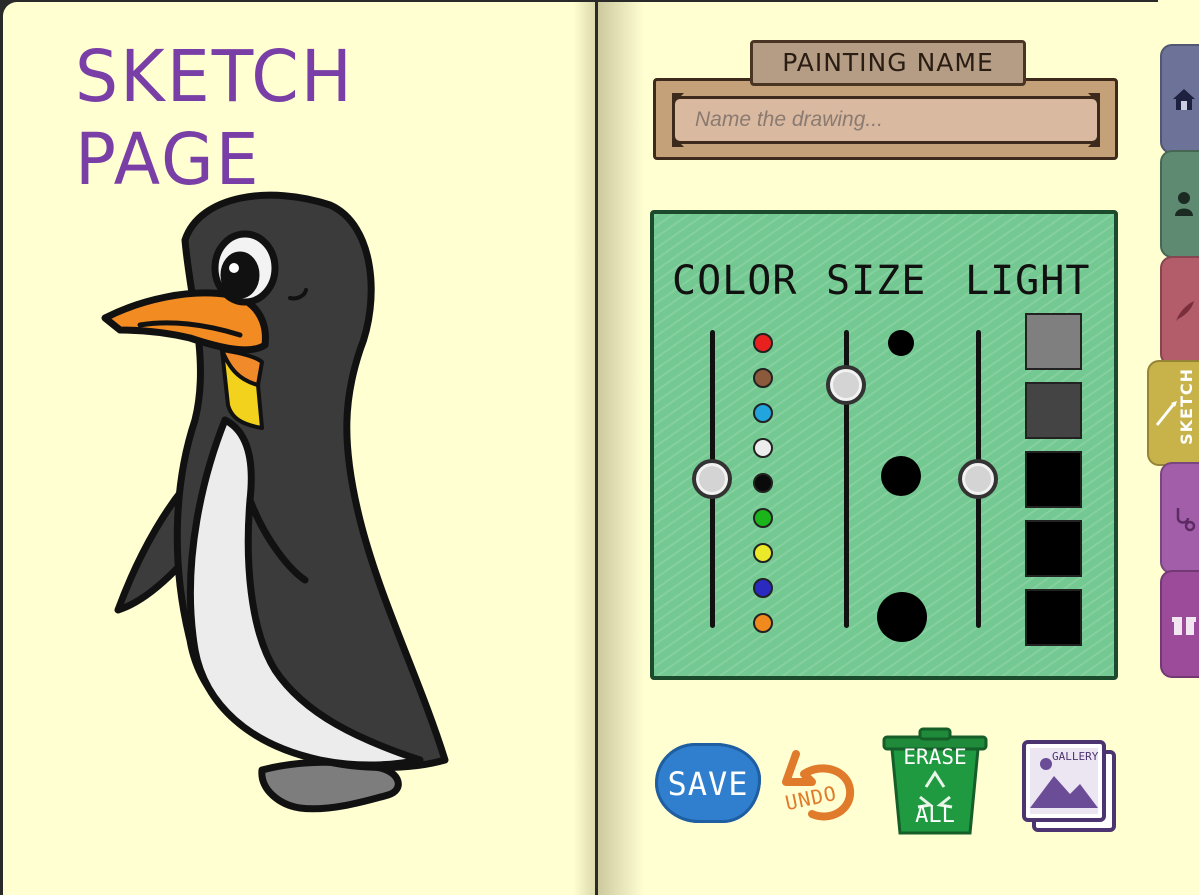 The height and width of the screenshot is (895, 1199). I want to click on erase-label: ERASE, so click(935, 757).